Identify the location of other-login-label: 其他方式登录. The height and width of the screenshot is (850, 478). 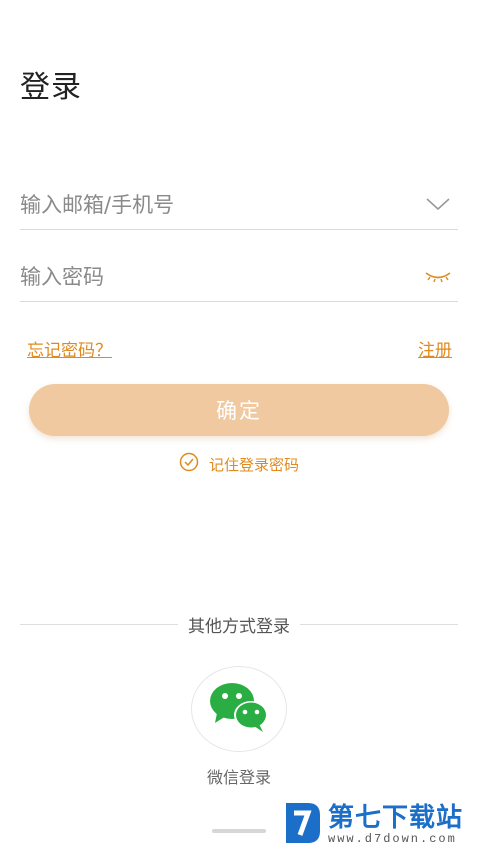
(239, 626).